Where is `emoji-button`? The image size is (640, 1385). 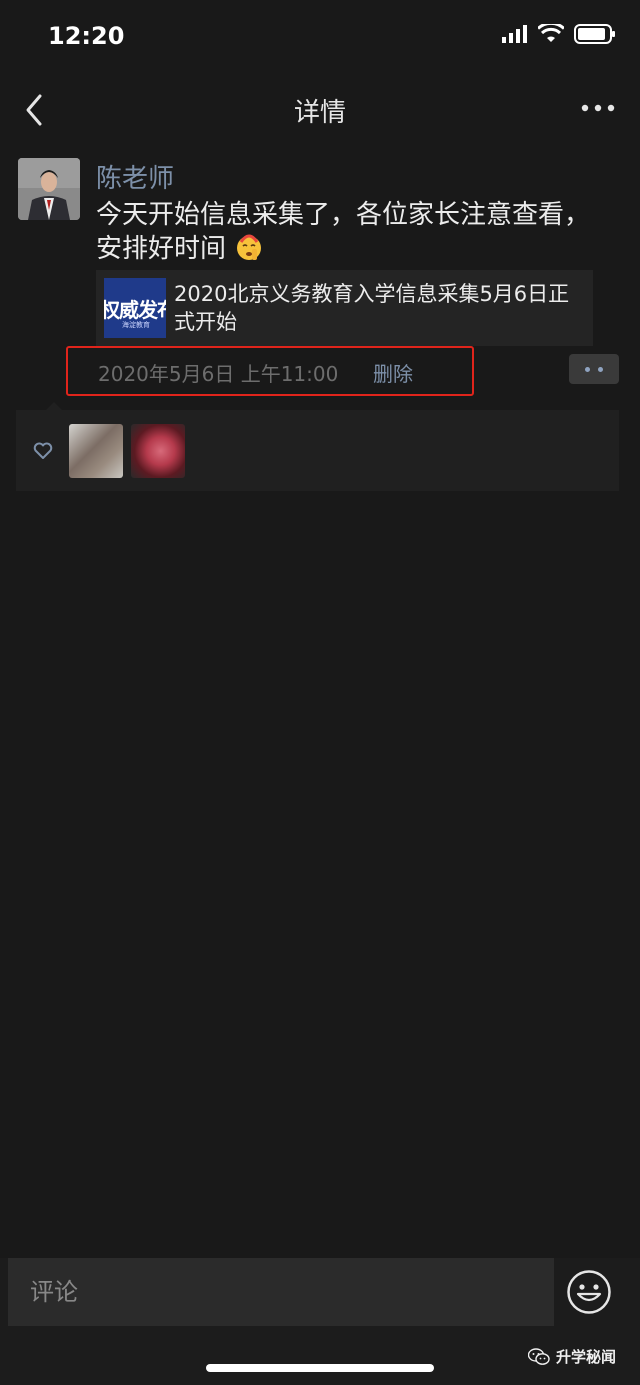 emoji-button is located at coordinates (589, 1292).